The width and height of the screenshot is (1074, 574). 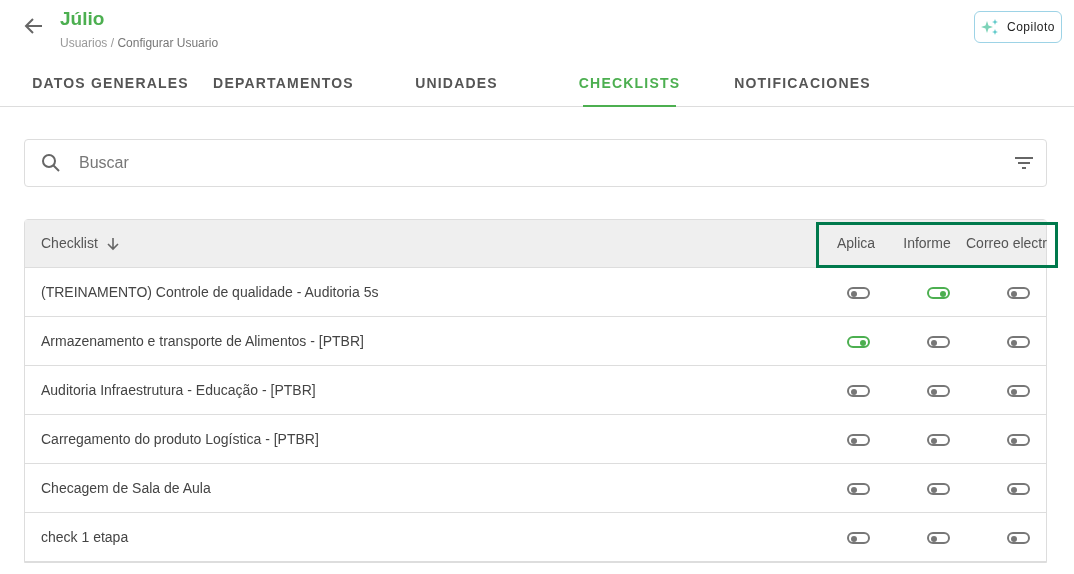 I want to click on column-header: Aplica, so click(x=856, y=243).